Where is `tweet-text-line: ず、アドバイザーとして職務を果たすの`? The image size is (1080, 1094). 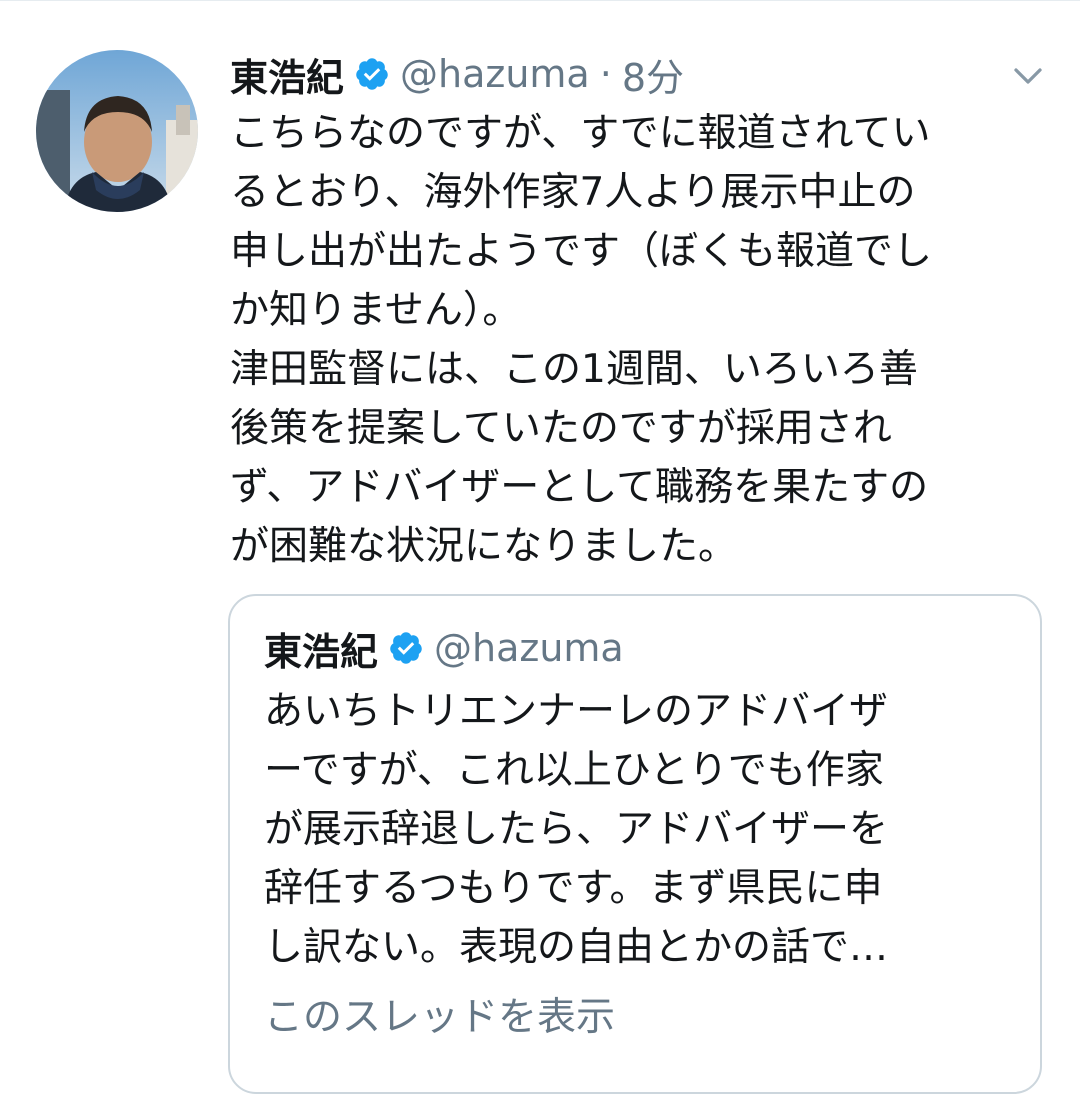 tweet-text-line: ず、アドバイザーとして職務を果たすの is located at coordinates (579, 487).